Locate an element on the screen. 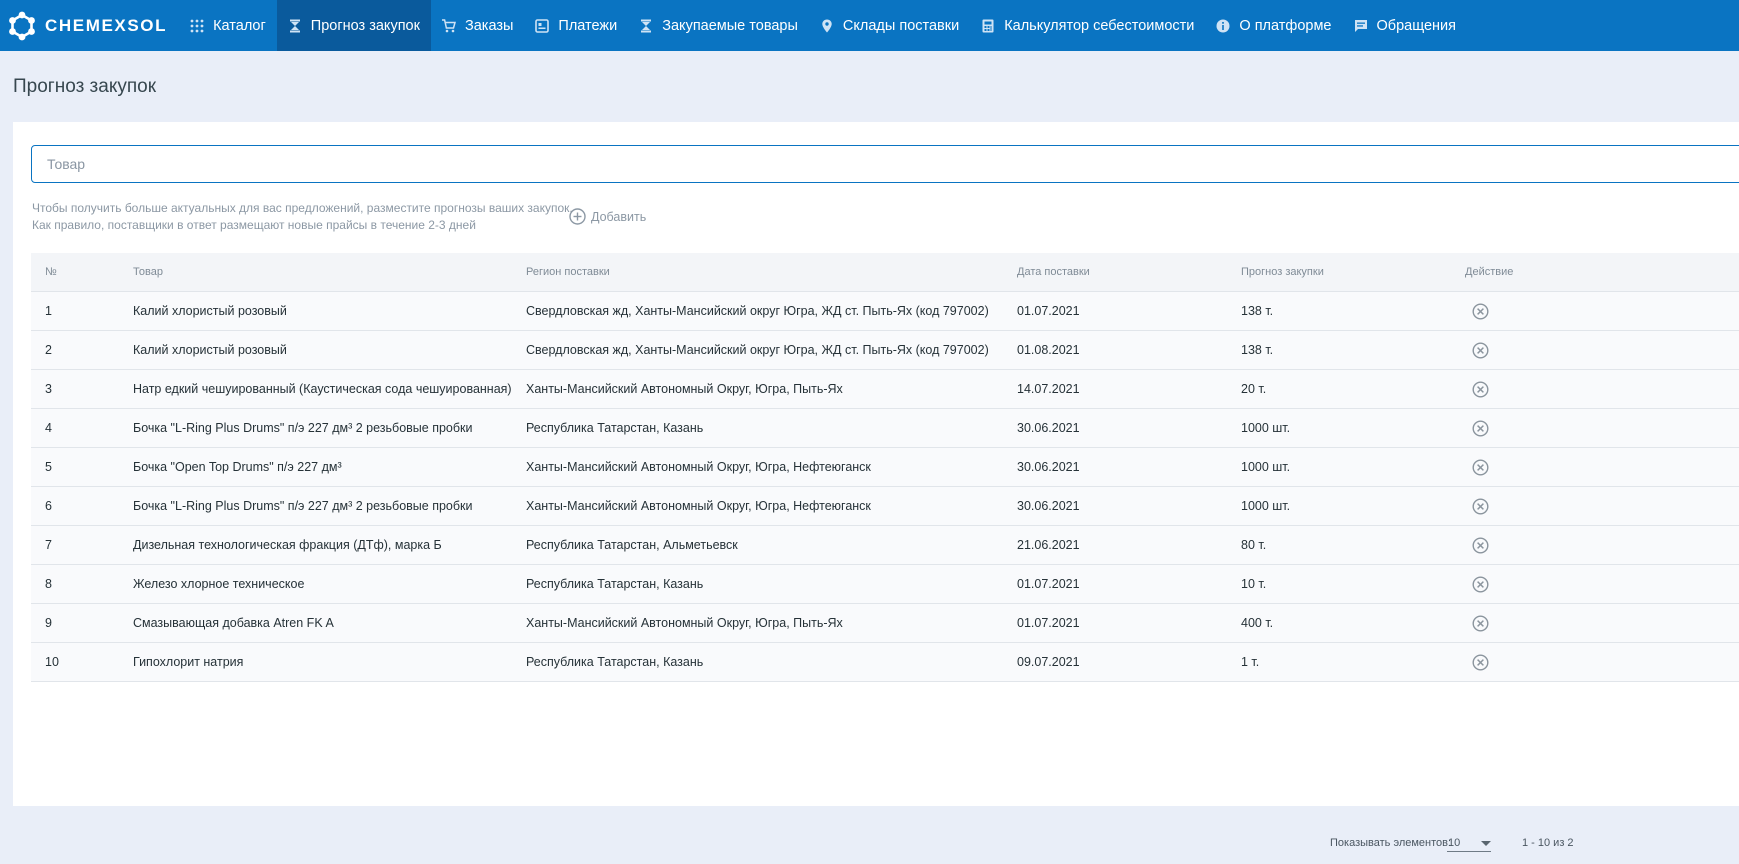 The height and width of the screenshot is (864, 1739). header-date: Дата поставки is located at coordinates (1053, 272).